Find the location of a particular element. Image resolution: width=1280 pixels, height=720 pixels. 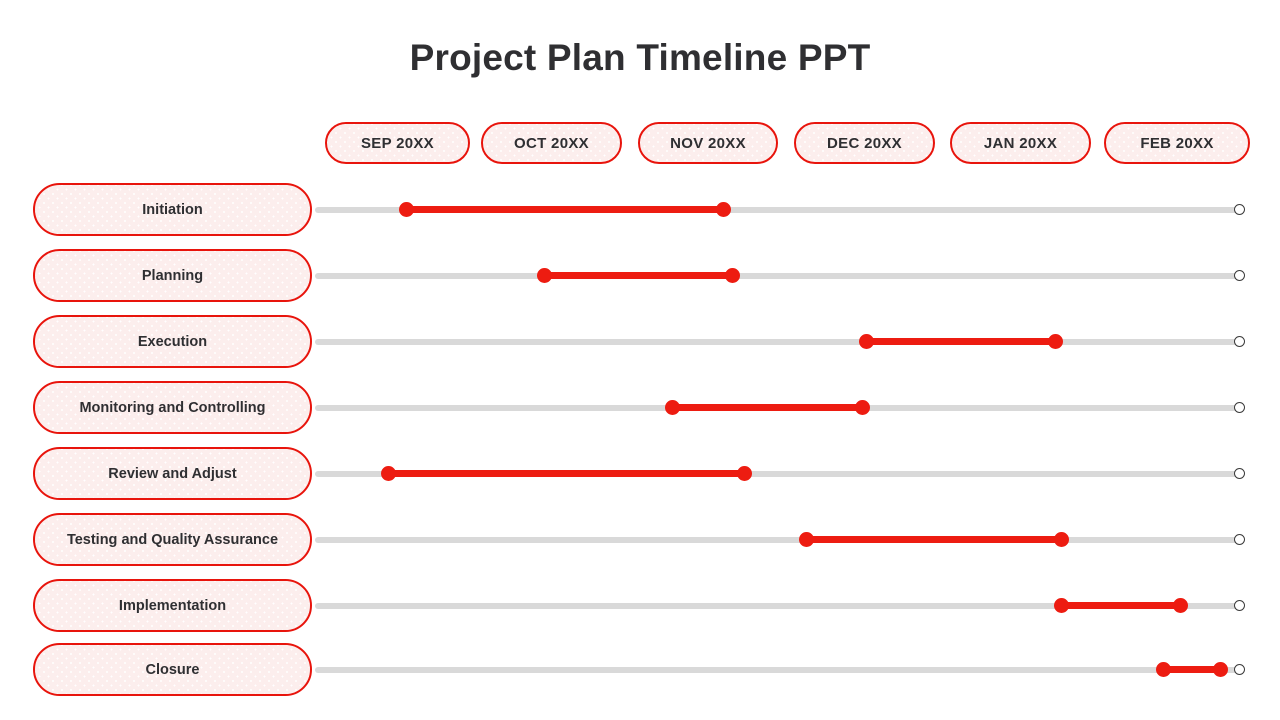

gantt-row: Implementation is located at coordinates (640, 605).